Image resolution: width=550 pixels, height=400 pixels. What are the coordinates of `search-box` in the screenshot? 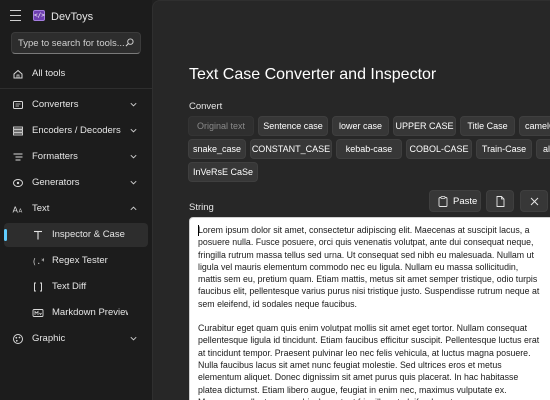 It's located at (76, 43).